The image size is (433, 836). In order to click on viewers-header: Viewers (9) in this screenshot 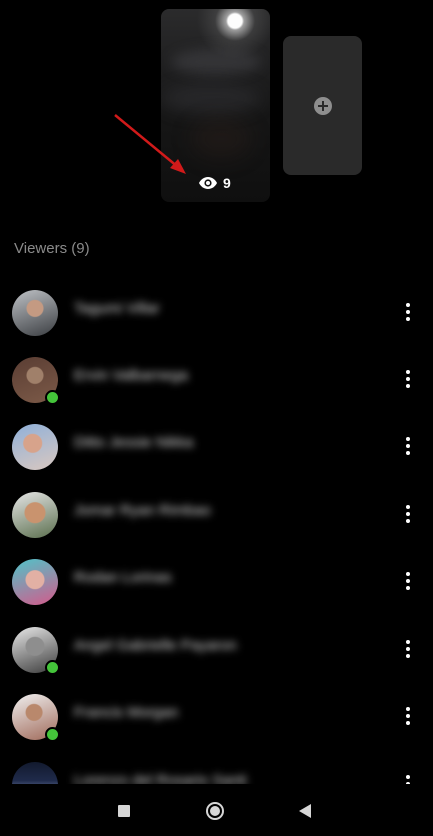, I will do `click(52, 248)`.